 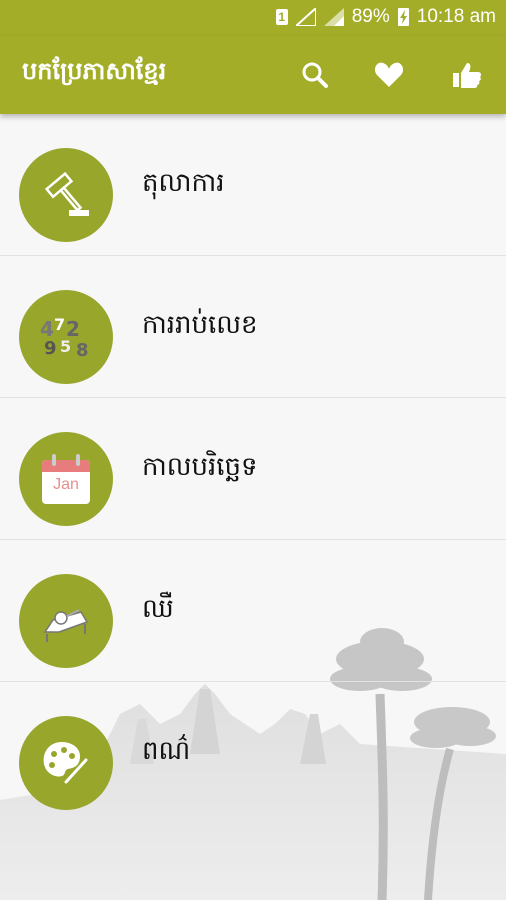 I want to click on numbers-icon: 4 7 2 9 5 8, so click(x=64, y=338).